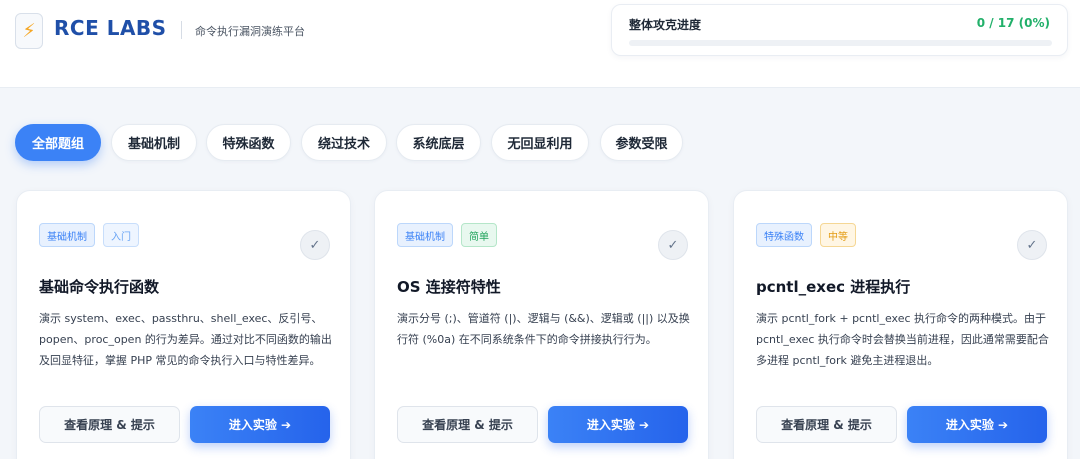 The width and height of the screenshot is (1080, 459). I want to click on overall-progress-card: 整体攻克进度 0 / 17 (0%), so click(839, 30).